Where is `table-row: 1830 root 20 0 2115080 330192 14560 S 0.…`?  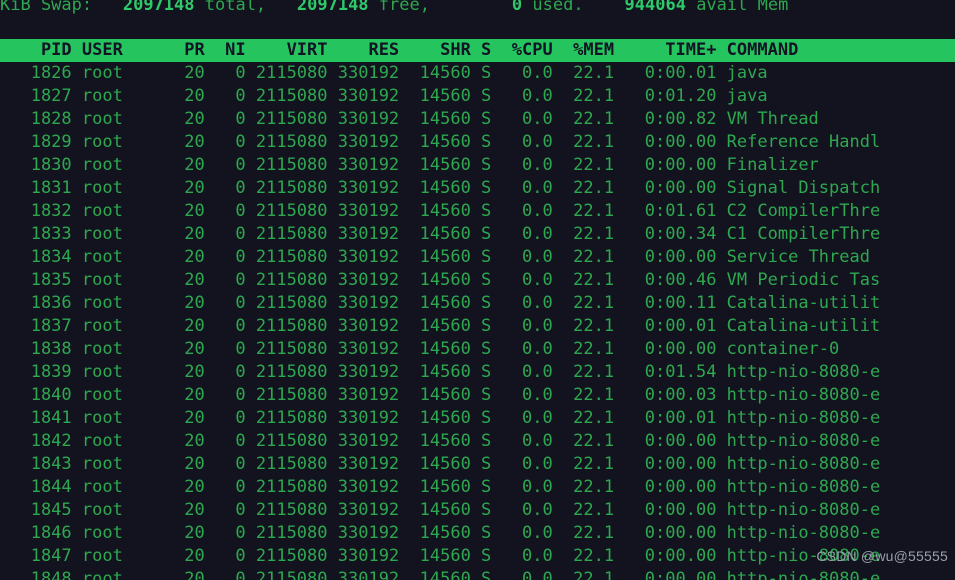 table-row: 1830 root 20 0 2115080 330192 14560 S 0.… is located at coordinates (477, 165).